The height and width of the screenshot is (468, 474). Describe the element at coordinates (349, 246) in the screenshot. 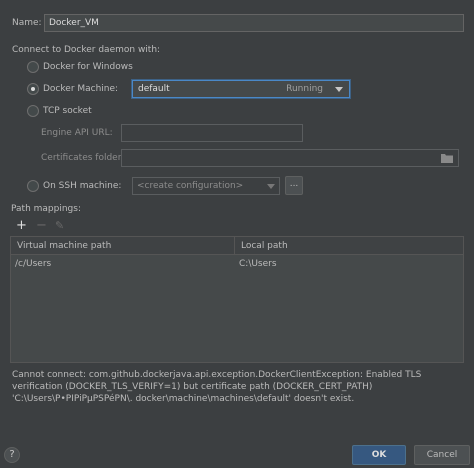

I see `column-header-local-path: Local path` at that location.